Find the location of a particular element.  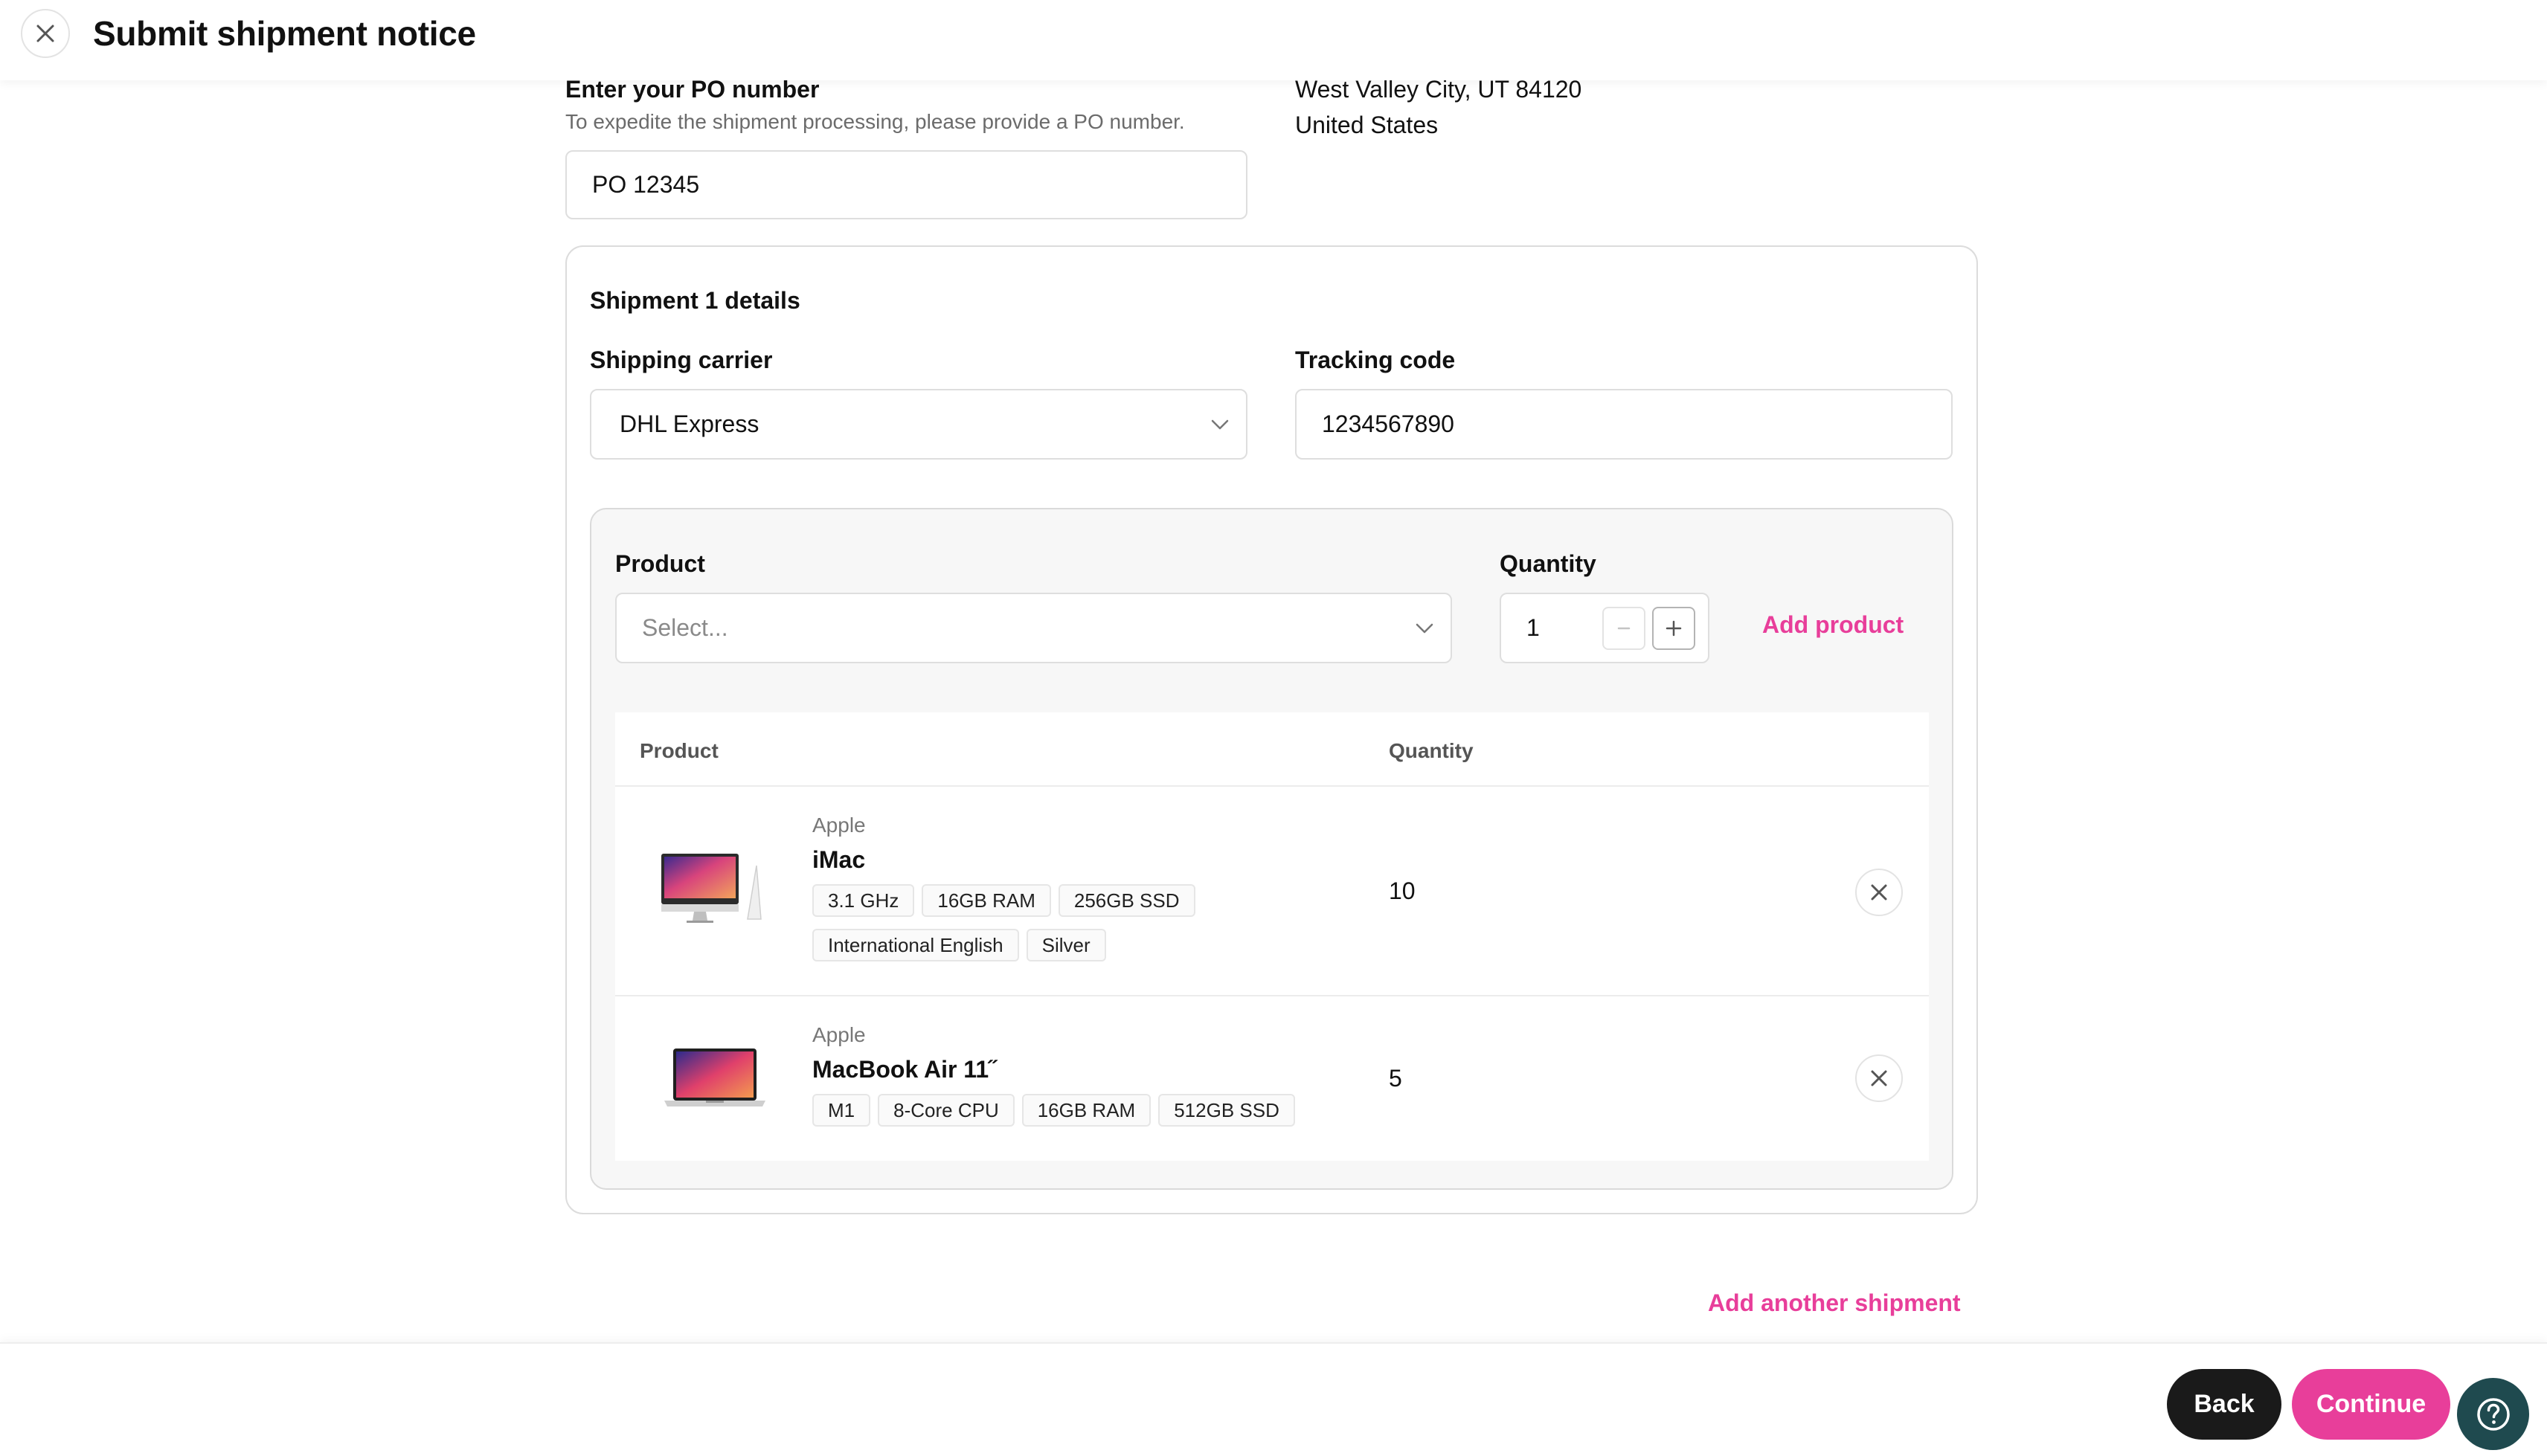

product-tag: 512GB SSD is located at coordinates (1226, 1111).